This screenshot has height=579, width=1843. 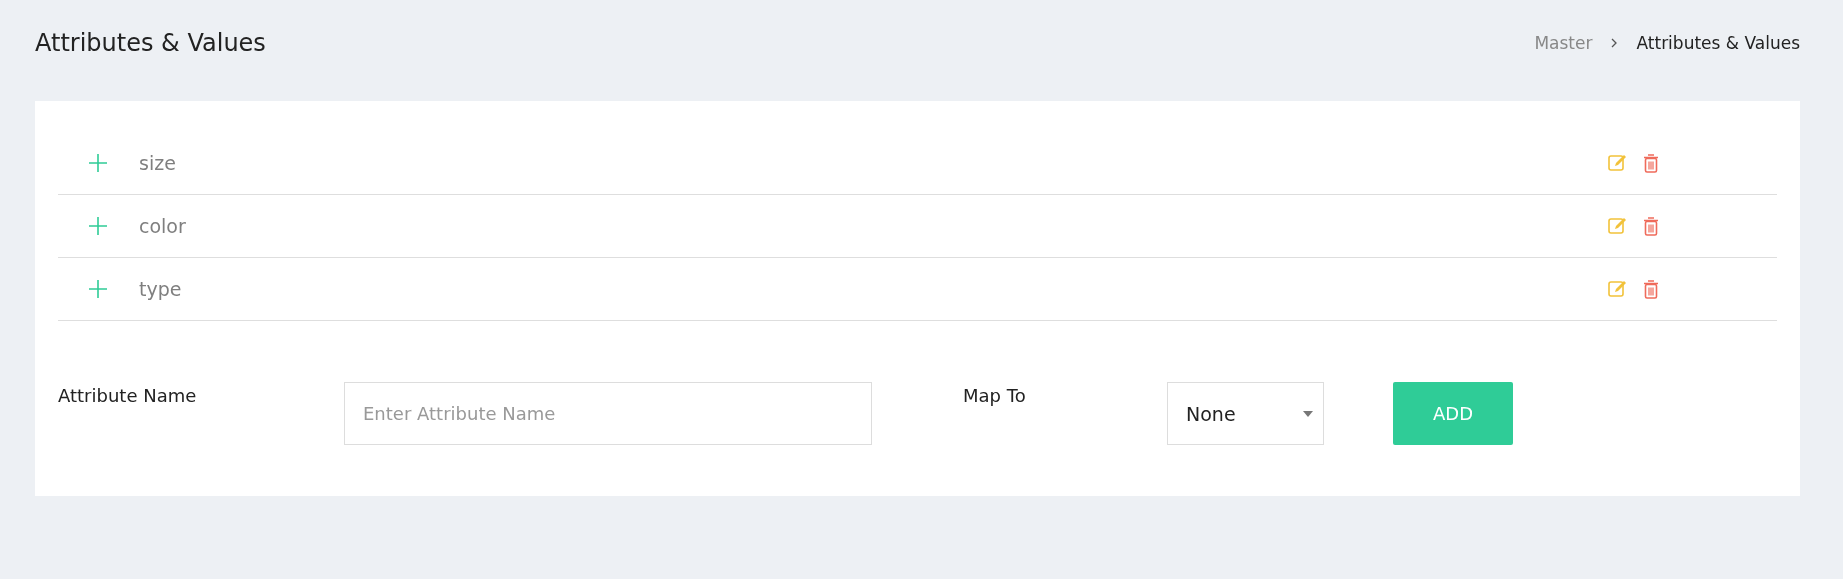 What do you see at coordinates (608, 413) in the screenshot?
I see `attribute-name-field: Enter Attribute Name` at bounding box center [608, 413].